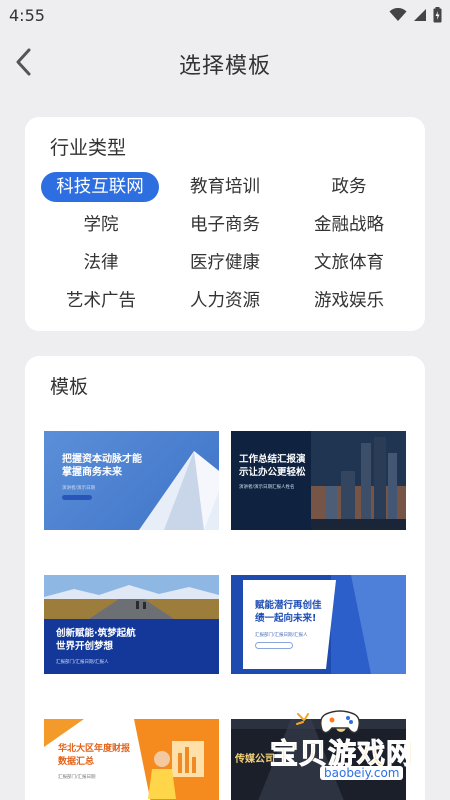  What do you see at coordinates (102, 459) in the screenshot?
I see `template-headline: 把握资本动脉才能` at bounding box center [102, 459].